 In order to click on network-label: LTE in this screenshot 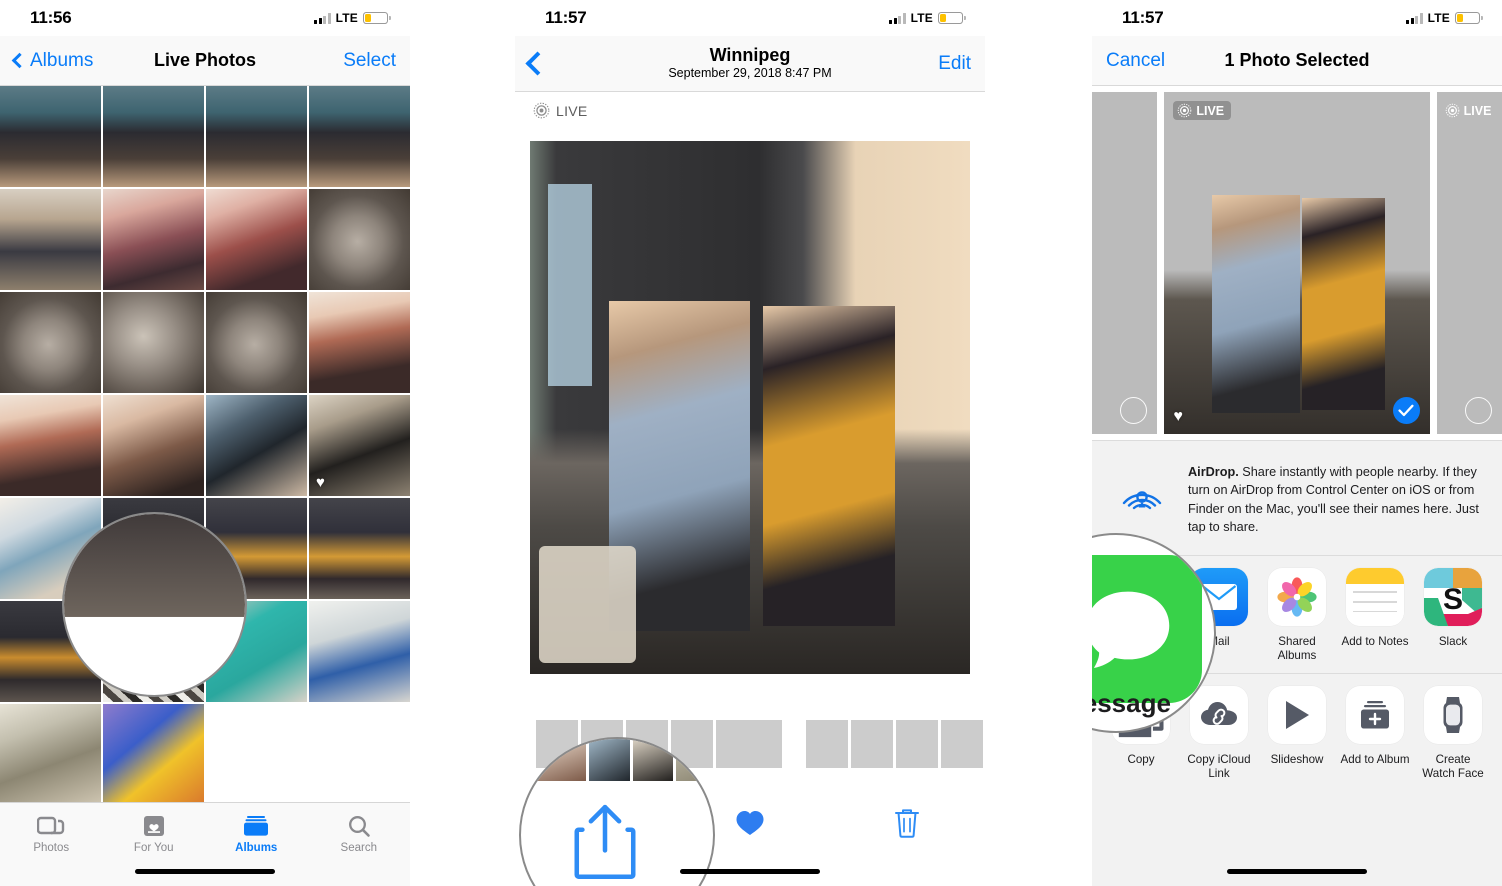, I will do `click(346, 18)`.